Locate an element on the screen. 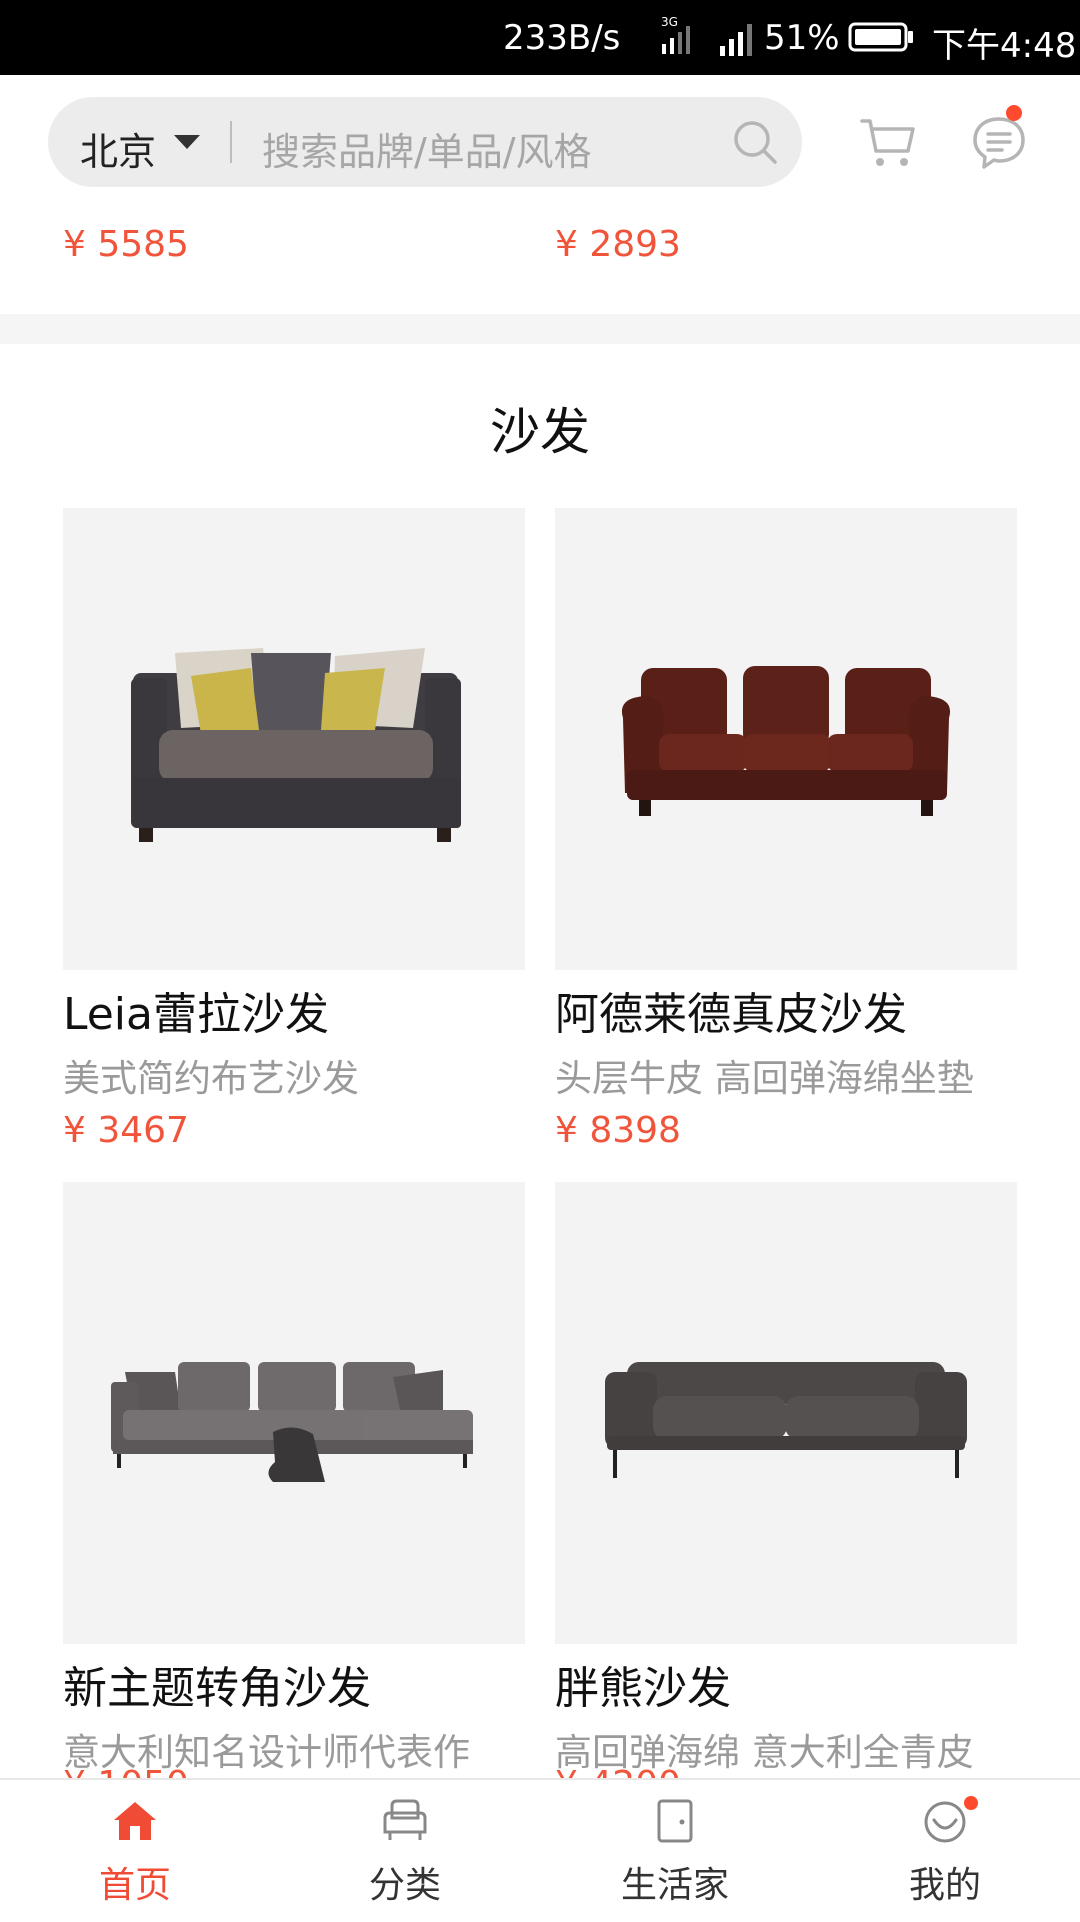 The height and width of the screenshot is (1922, 1080). battery-icon is located at coordinates (880, 37).